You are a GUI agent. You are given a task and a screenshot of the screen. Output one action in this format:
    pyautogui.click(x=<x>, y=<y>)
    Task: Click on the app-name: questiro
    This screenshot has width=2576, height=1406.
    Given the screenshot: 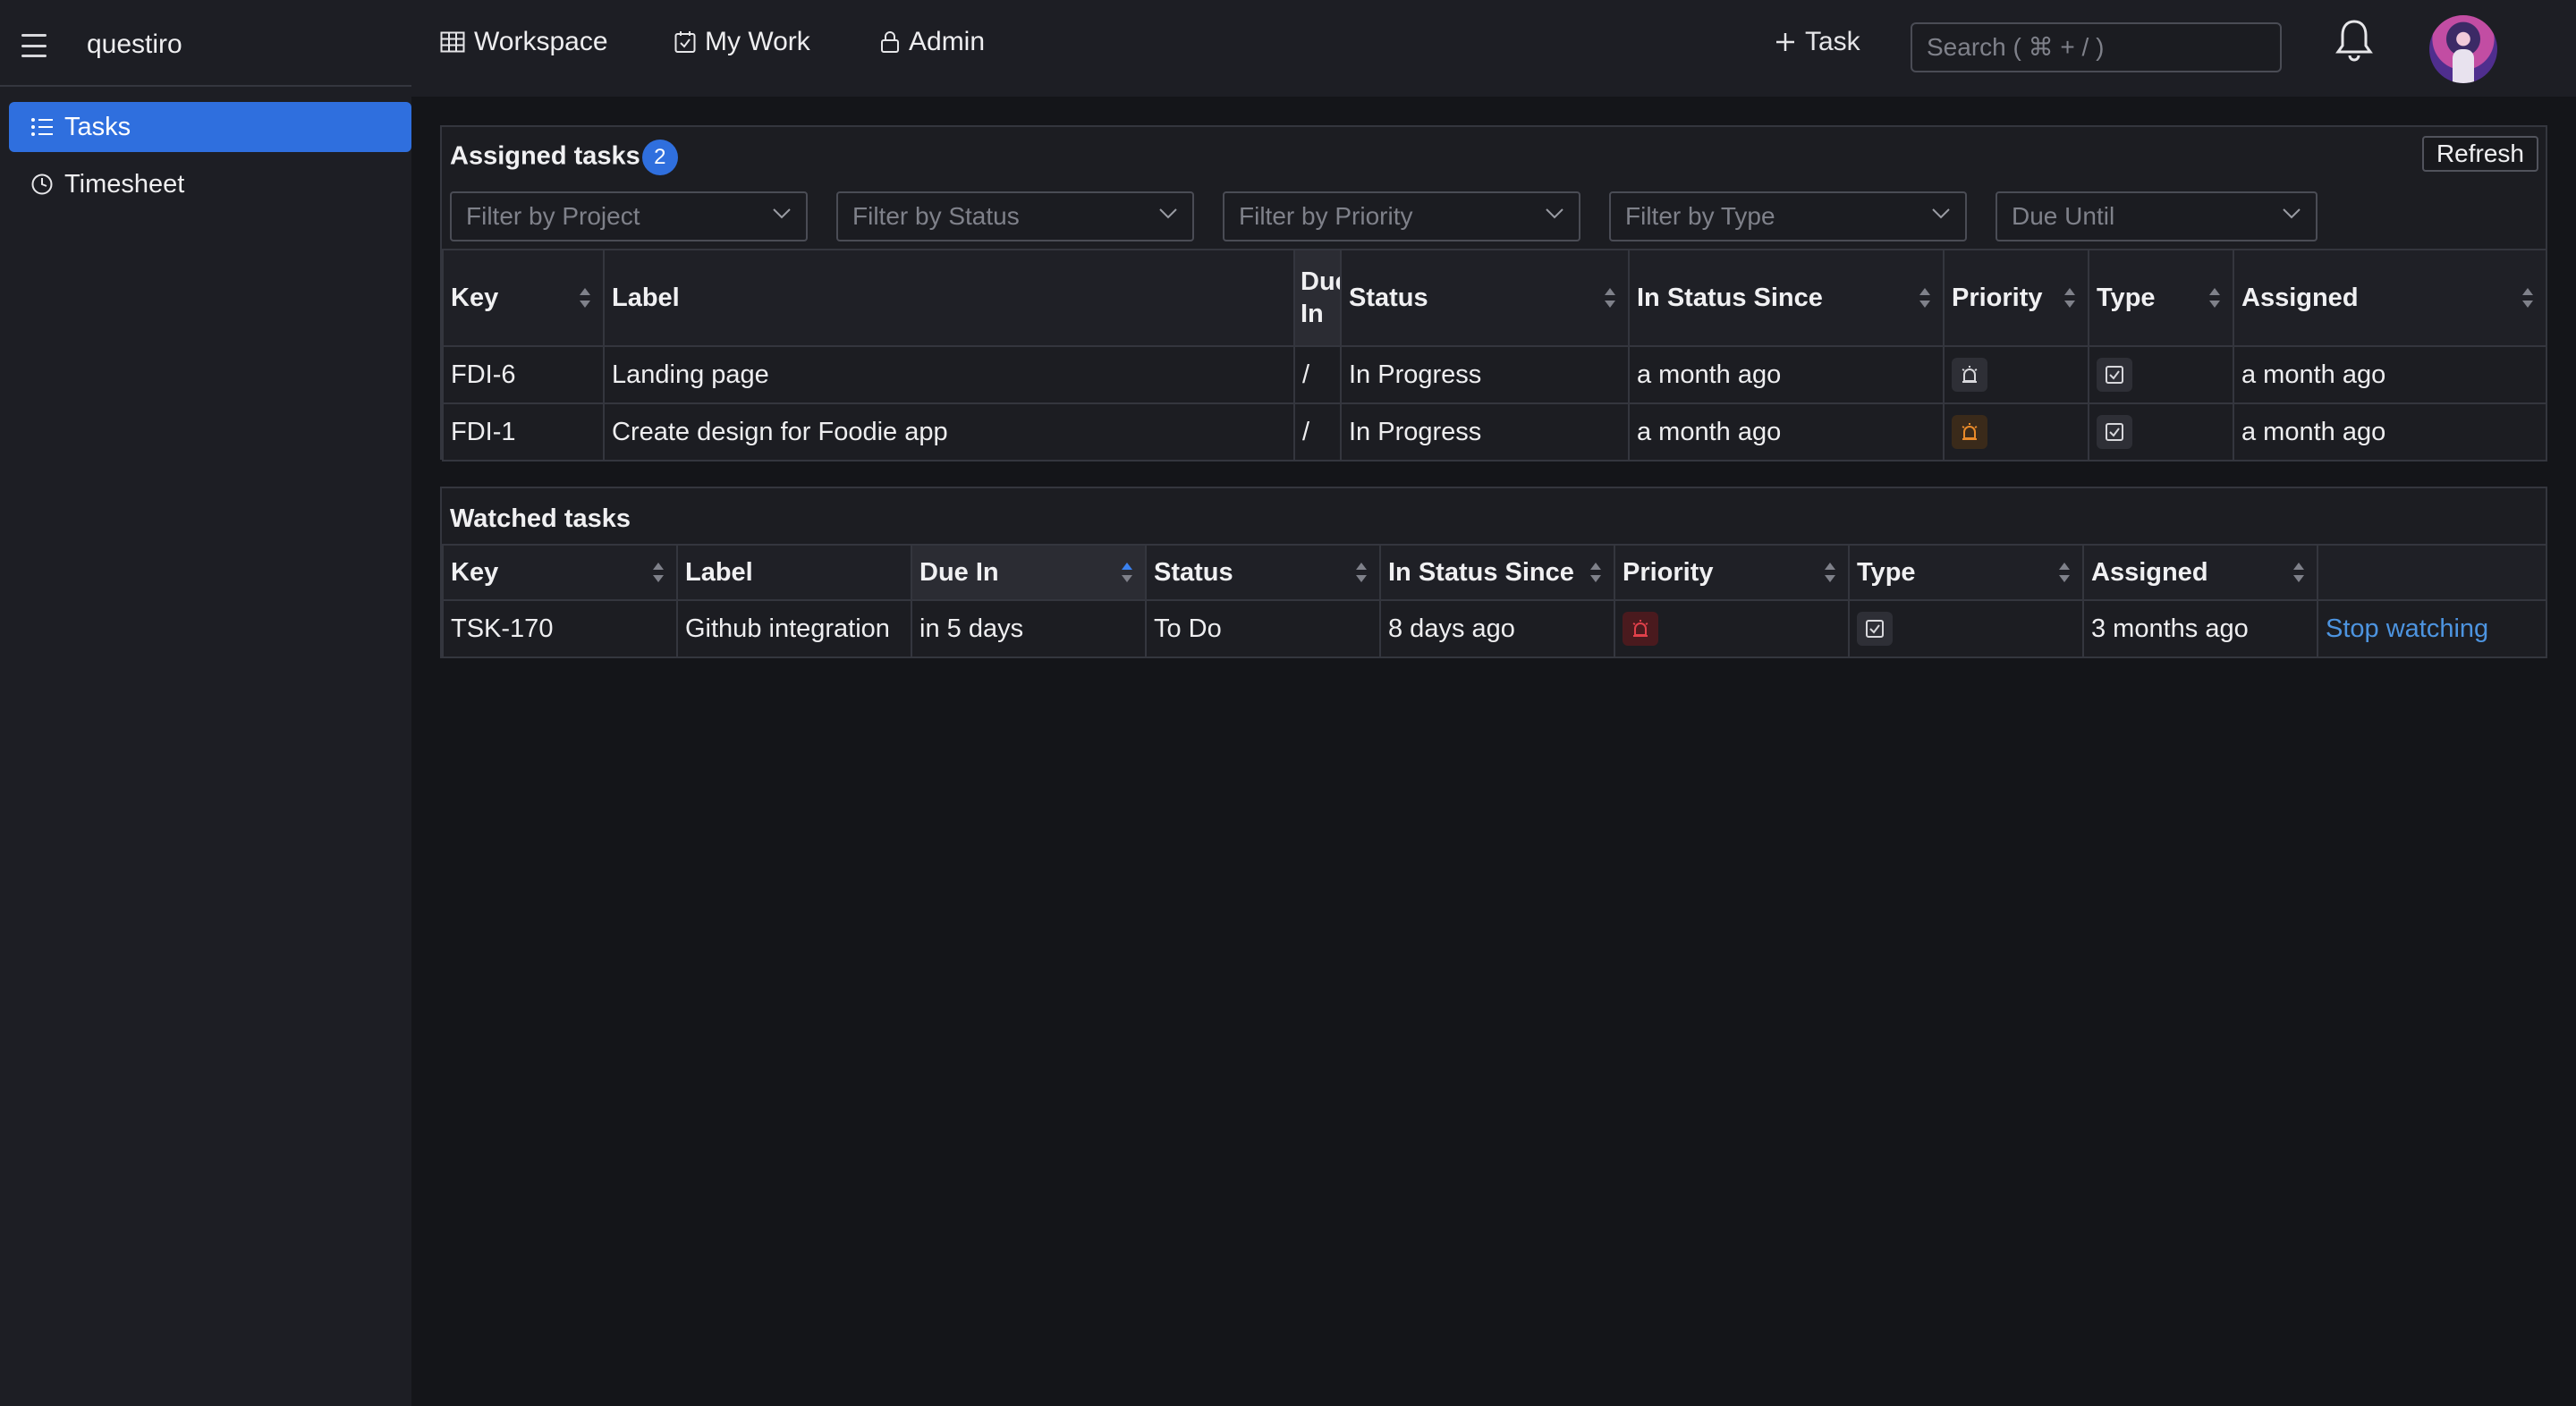 What is the action you would take?
    pyautogui.click(x=134, y=45)
    